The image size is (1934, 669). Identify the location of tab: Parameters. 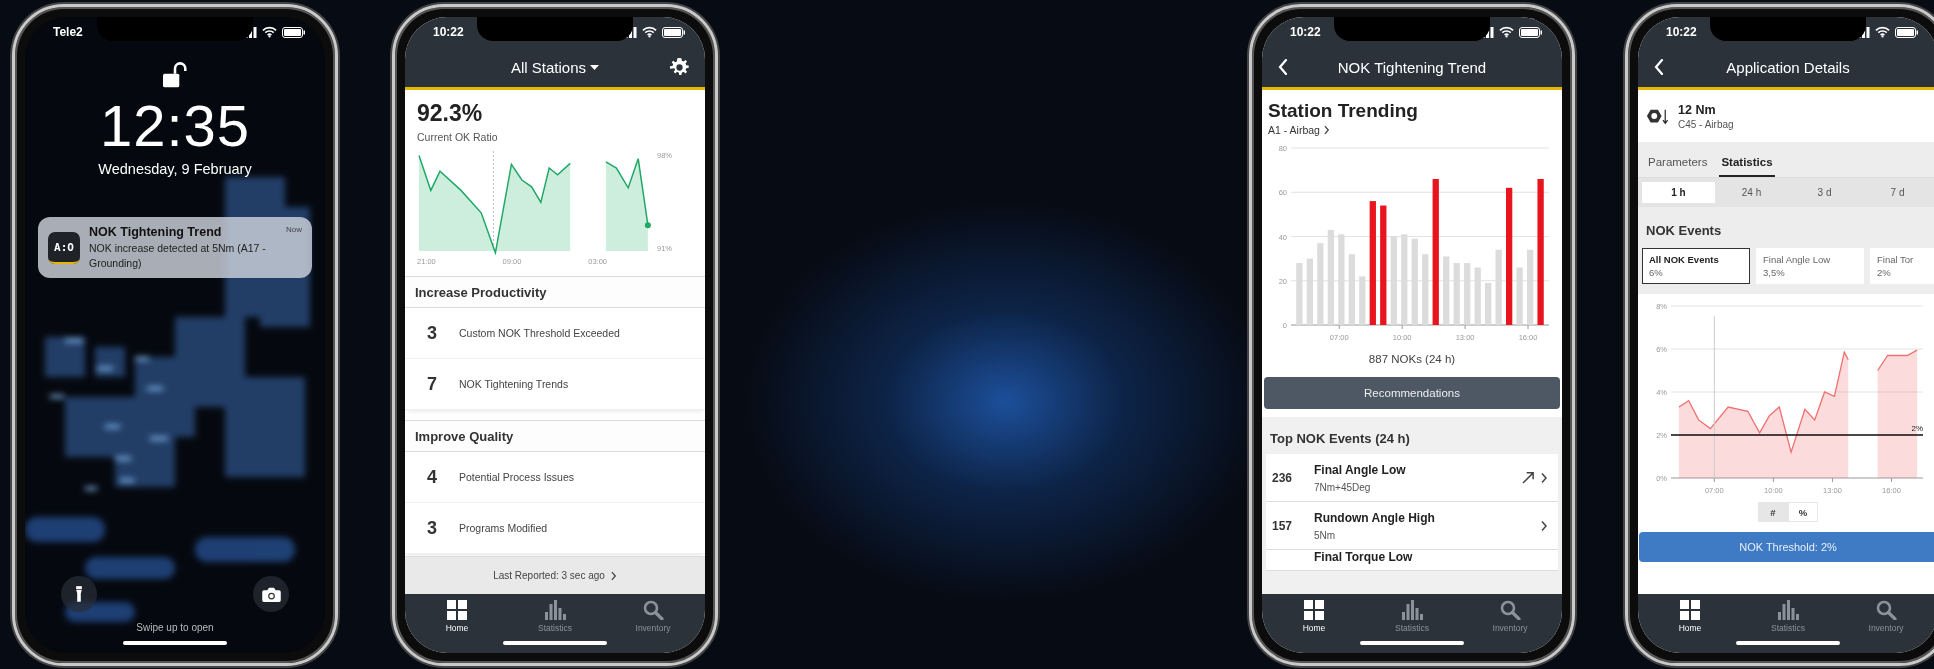
(1678, 164).